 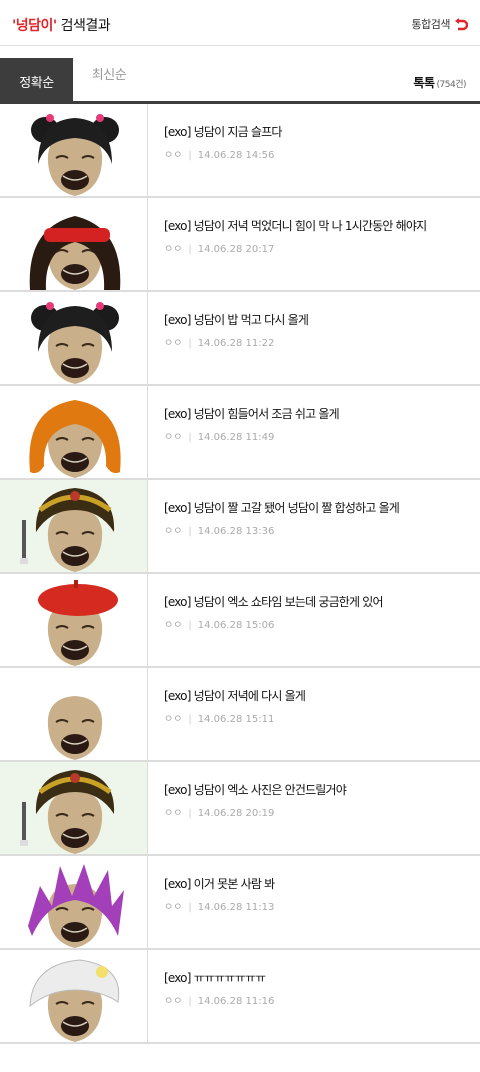 I want to click on post-date: 14.06.28 15:11, so click(x=236, y=719).